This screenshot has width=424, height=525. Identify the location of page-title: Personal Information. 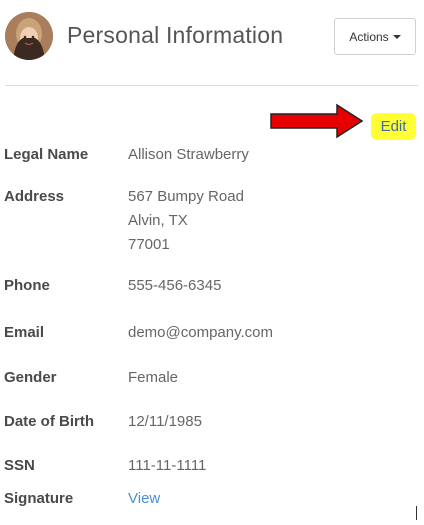
(175, 35).